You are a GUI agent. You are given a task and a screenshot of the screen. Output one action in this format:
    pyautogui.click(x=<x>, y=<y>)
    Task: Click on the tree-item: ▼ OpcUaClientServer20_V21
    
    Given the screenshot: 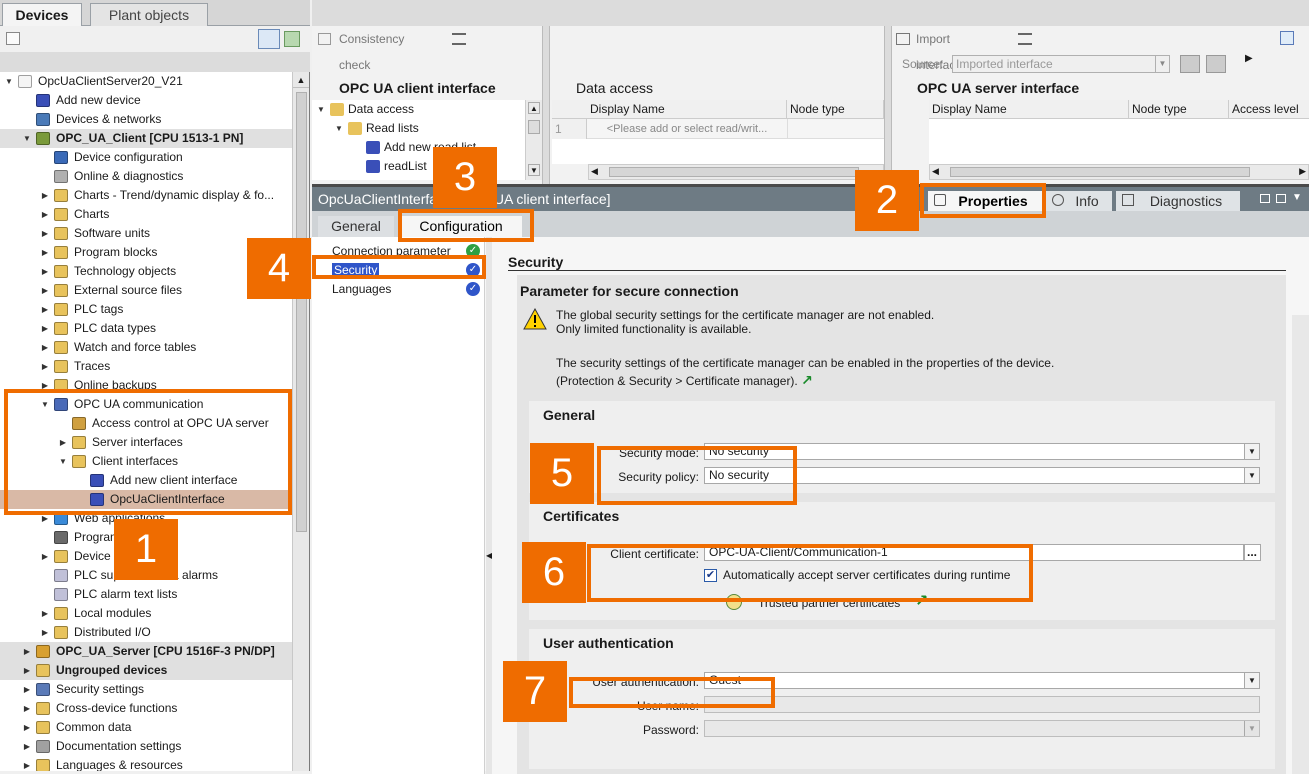 What is the action you would take?
    pyautogui.click(x=146, y=81)
    